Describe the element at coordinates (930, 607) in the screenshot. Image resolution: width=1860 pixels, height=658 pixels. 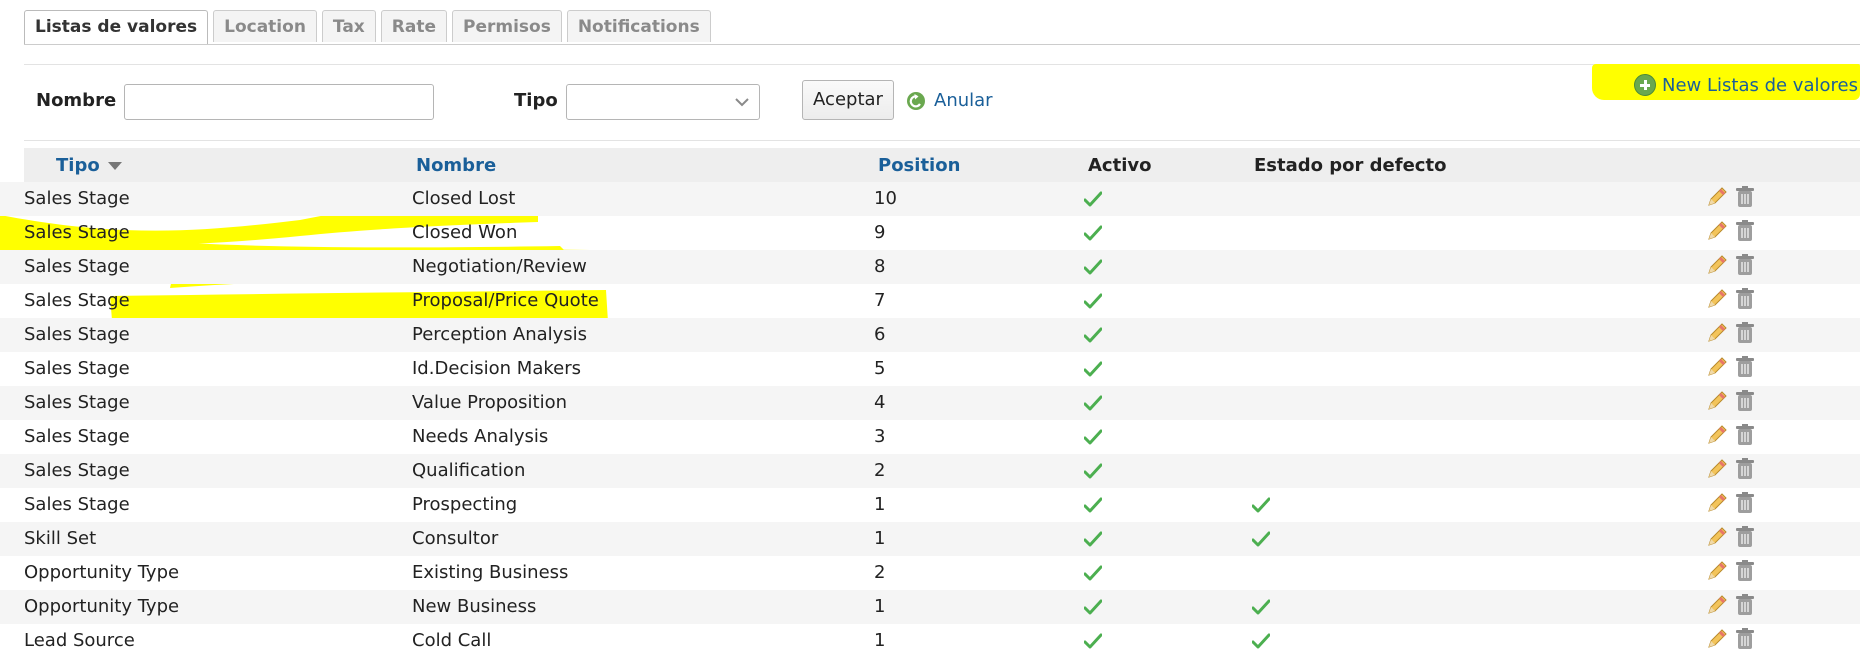
I see `table-row: Opportunity Type New Business 1` at that location.